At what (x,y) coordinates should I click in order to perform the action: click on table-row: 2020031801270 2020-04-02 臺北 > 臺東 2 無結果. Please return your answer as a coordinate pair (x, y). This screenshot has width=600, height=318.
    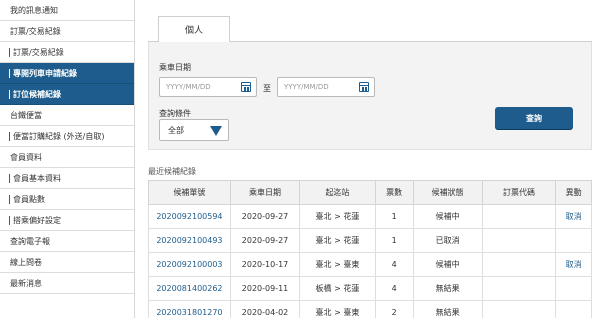
    Looking at the image, I should click on (370, 309).